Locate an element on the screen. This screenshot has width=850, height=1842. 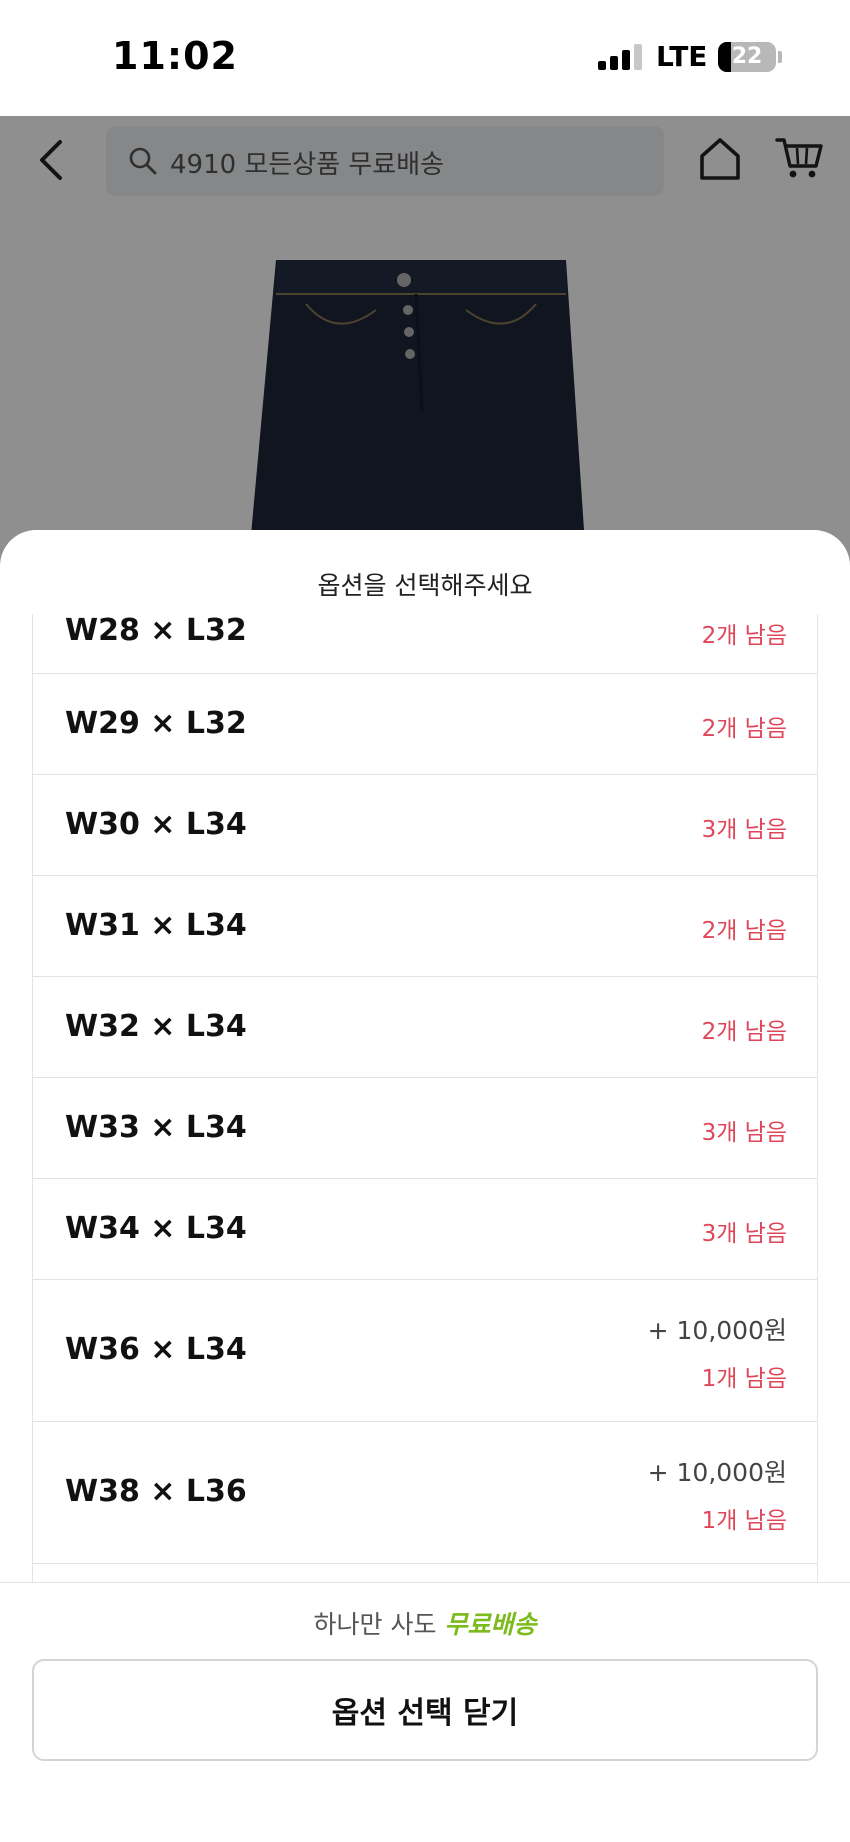
option-label: W30 × L34 is located at coordinates (156, 824).